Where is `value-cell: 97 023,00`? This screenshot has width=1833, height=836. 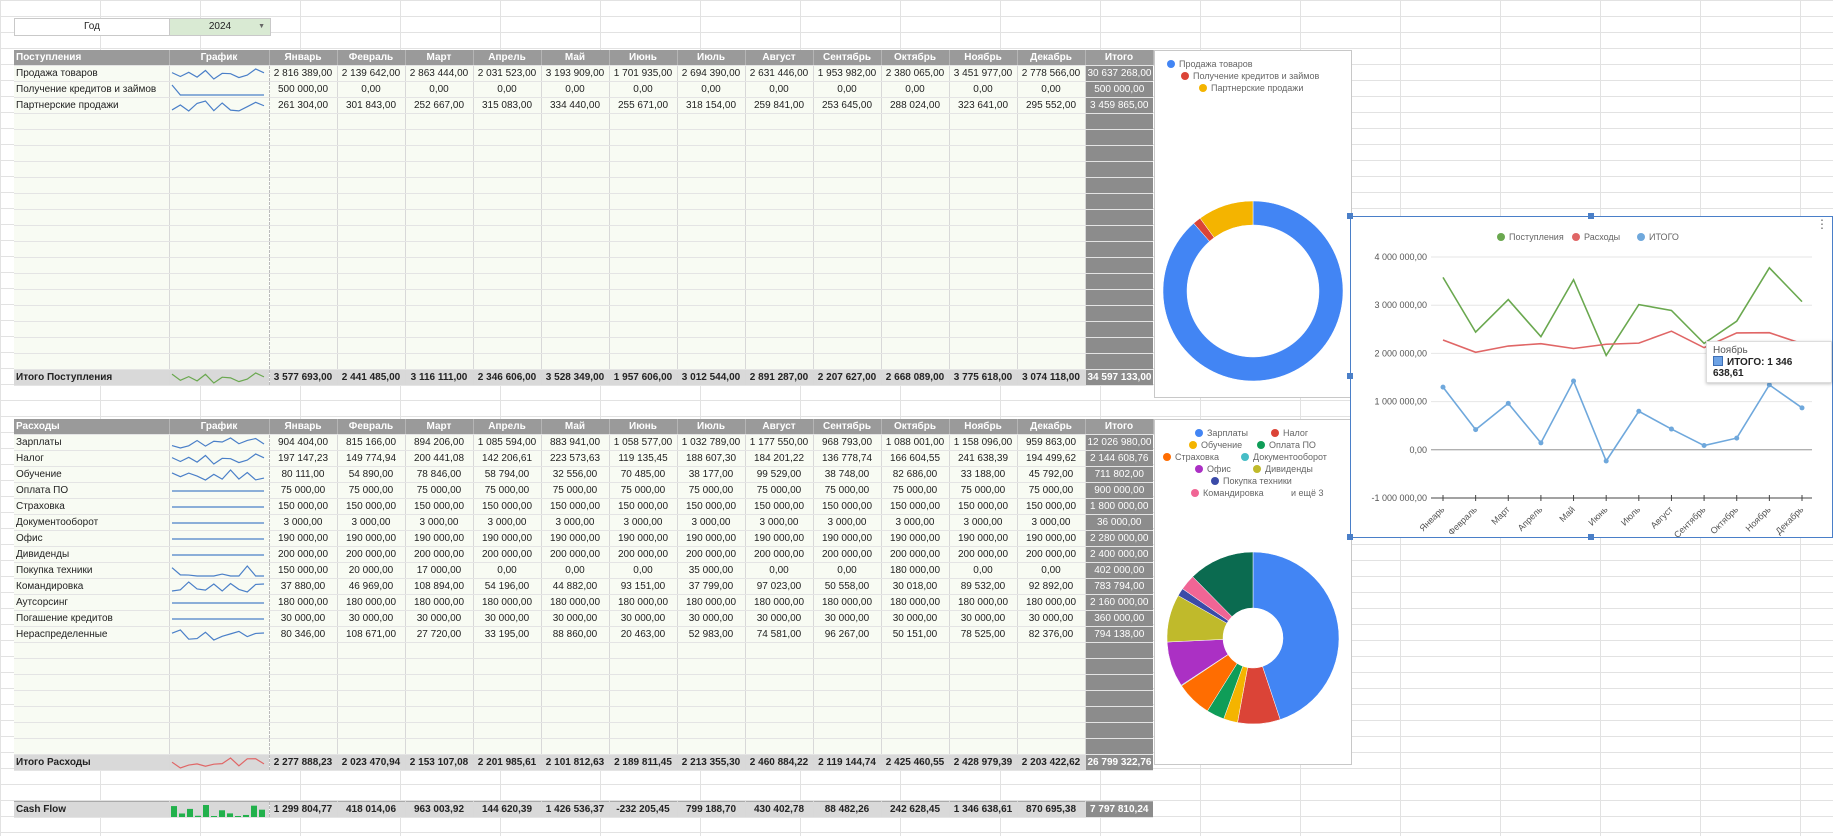
value-cell: 97 023,00 is located at coordinates (779, 586).